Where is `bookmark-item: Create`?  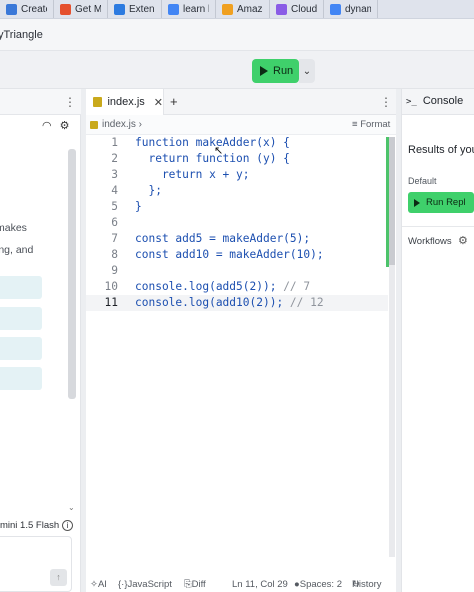
bookmark-item: Create is located at coordinates (27, 9).